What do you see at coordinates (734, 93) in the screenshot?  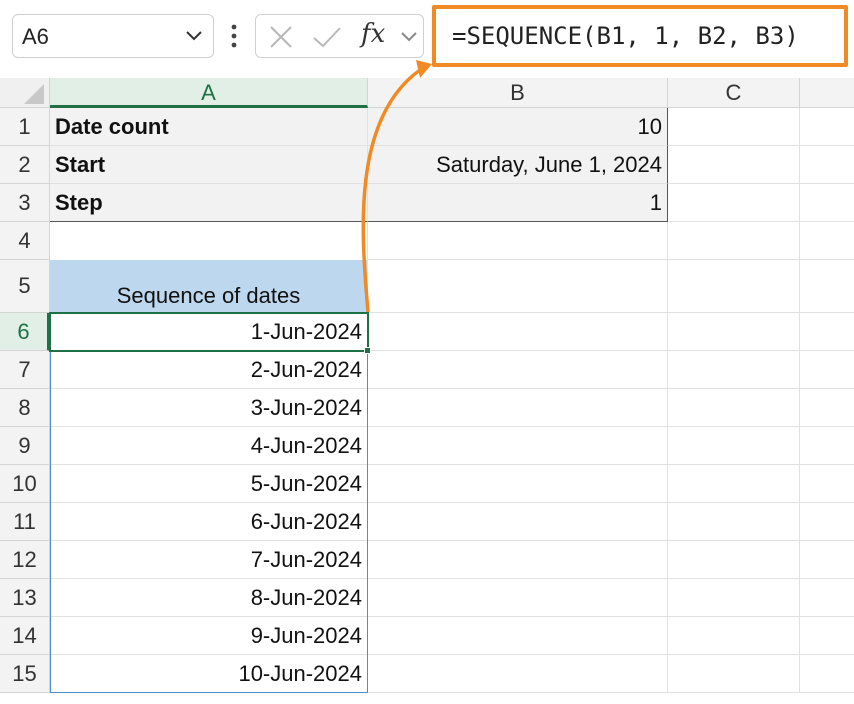 I see `column-header-c: C` at bounding box center [734, 93].